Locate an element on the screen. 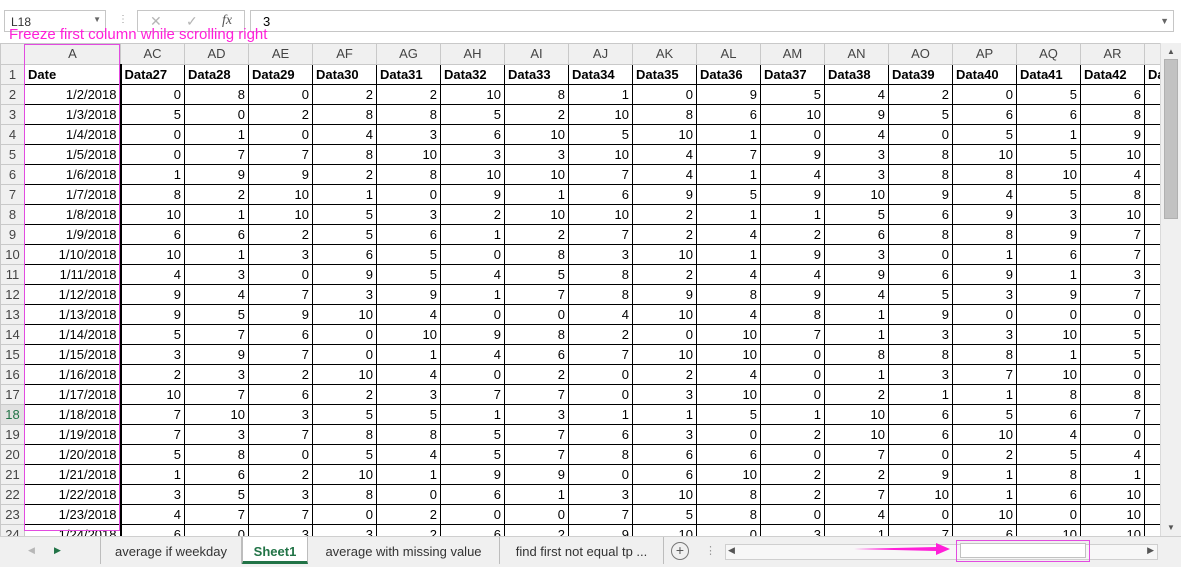 The width and height of the screenshot is (1181, 567). column-header: AL is located at coordinates (728, 54).